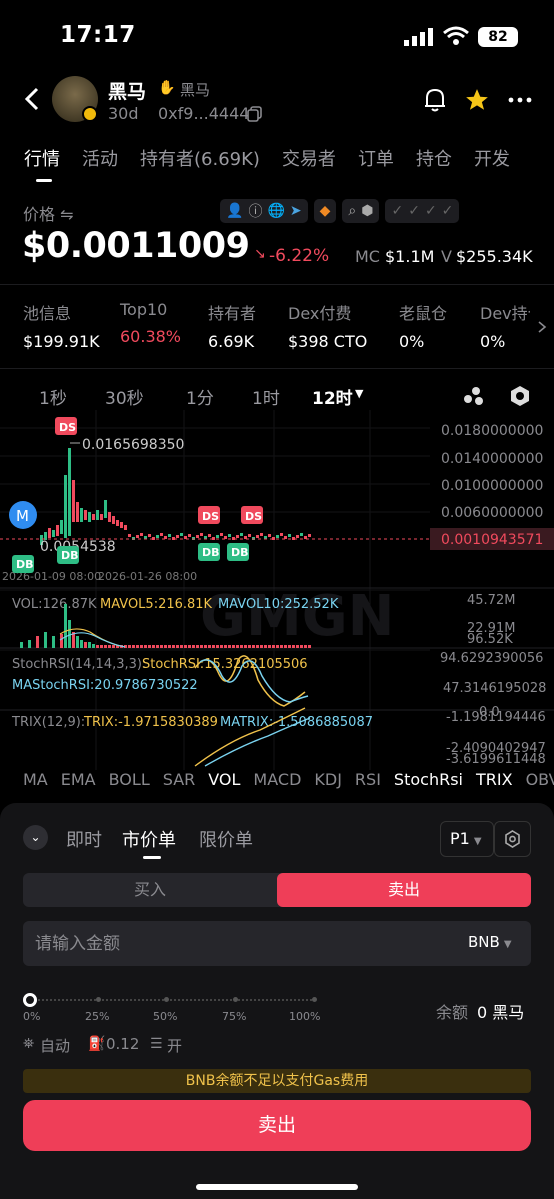 This screenshot has width=554, height=1199. What do you see at coordinates (31, 1016) in the screenshot?
I see `slider-mark: 0%` at bounding box center [31, 1016].